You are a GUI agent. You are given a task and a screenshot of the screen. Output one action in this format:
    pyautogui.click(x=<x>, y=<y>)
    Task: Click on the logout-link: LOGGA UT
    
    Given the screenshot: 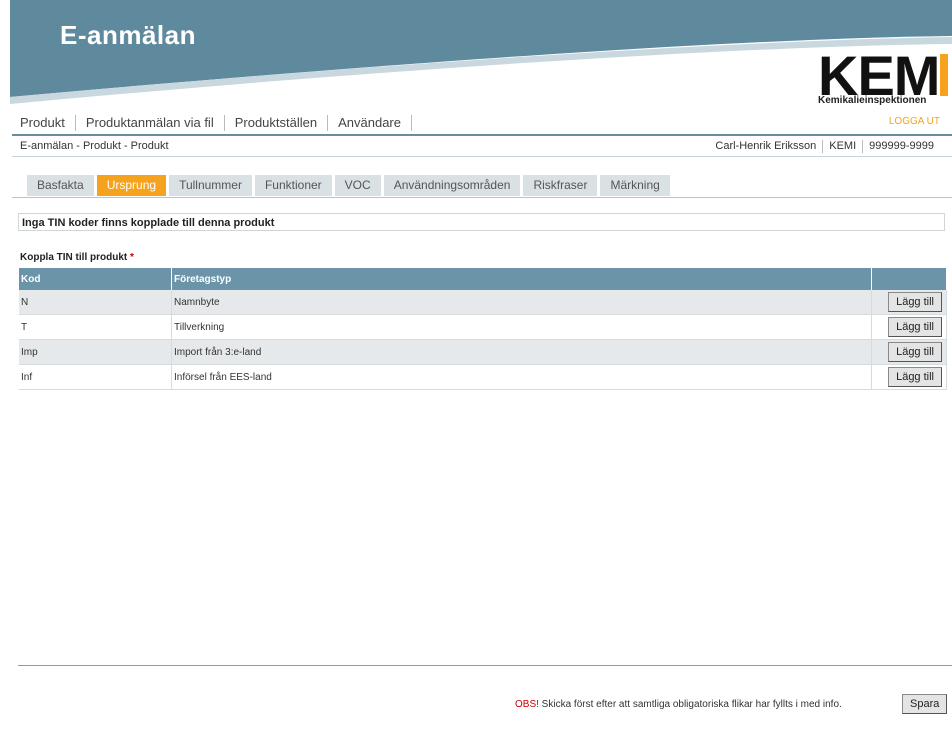 What is the action you would take?
    pyautogui.click(x=914, y=121)
    